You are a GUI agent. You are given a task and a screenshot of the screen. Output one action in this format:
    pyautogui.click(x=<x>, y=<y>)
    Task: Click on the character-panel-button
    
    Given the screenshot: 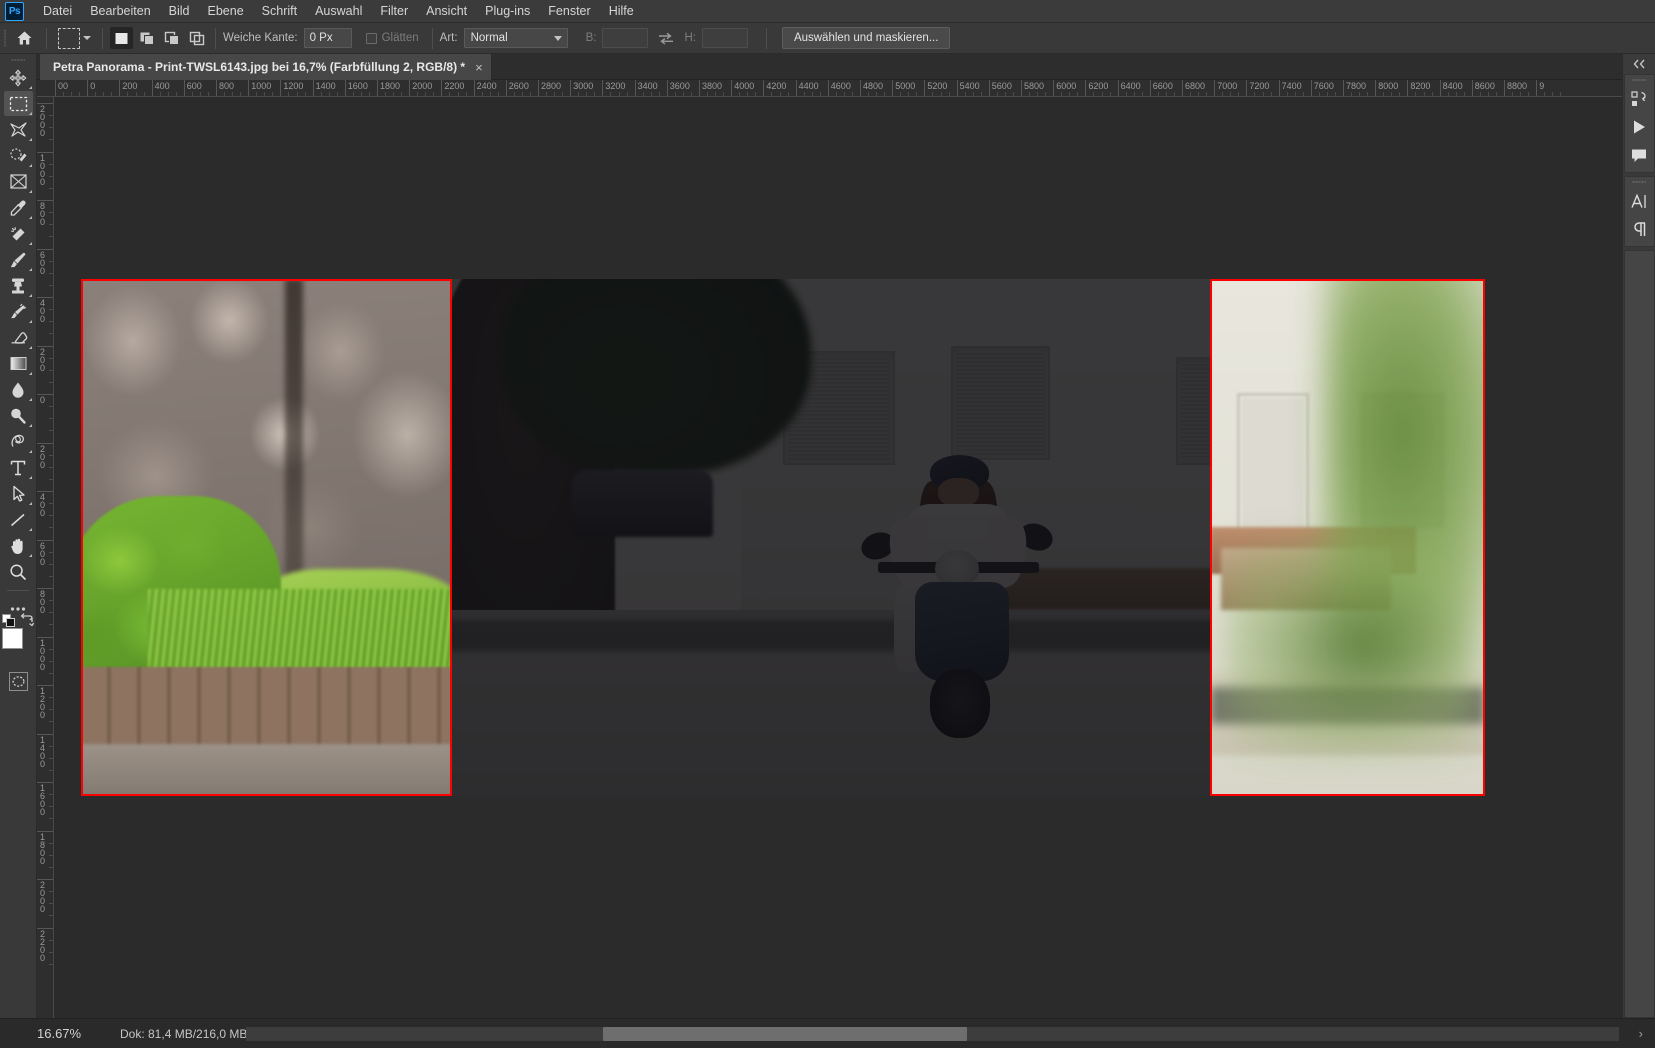 What is the action you would take?
    pyautogui.click(x=1639, y=201)
    